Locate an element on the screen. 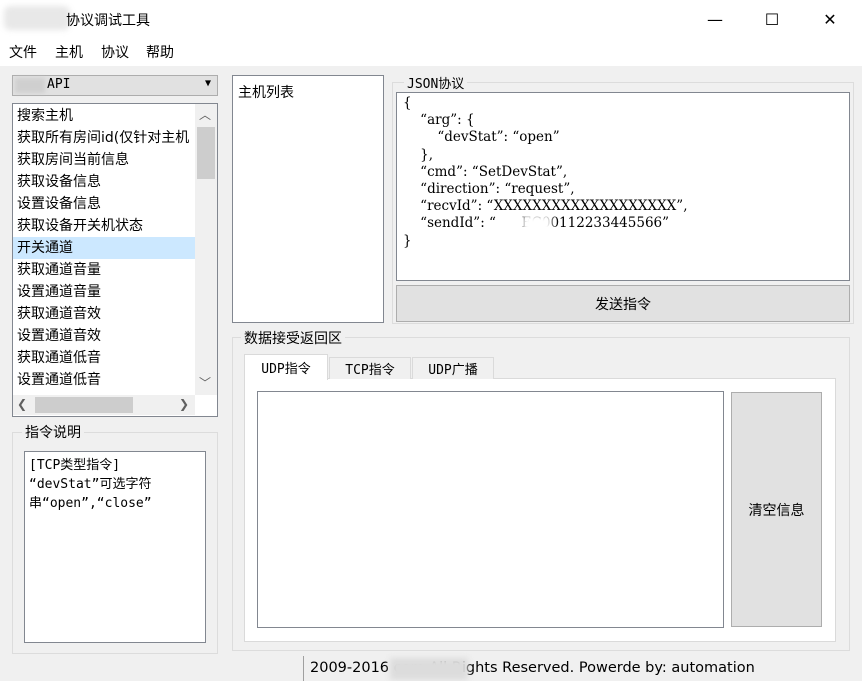  minimize-button: — is located at coordinates (715, 19).